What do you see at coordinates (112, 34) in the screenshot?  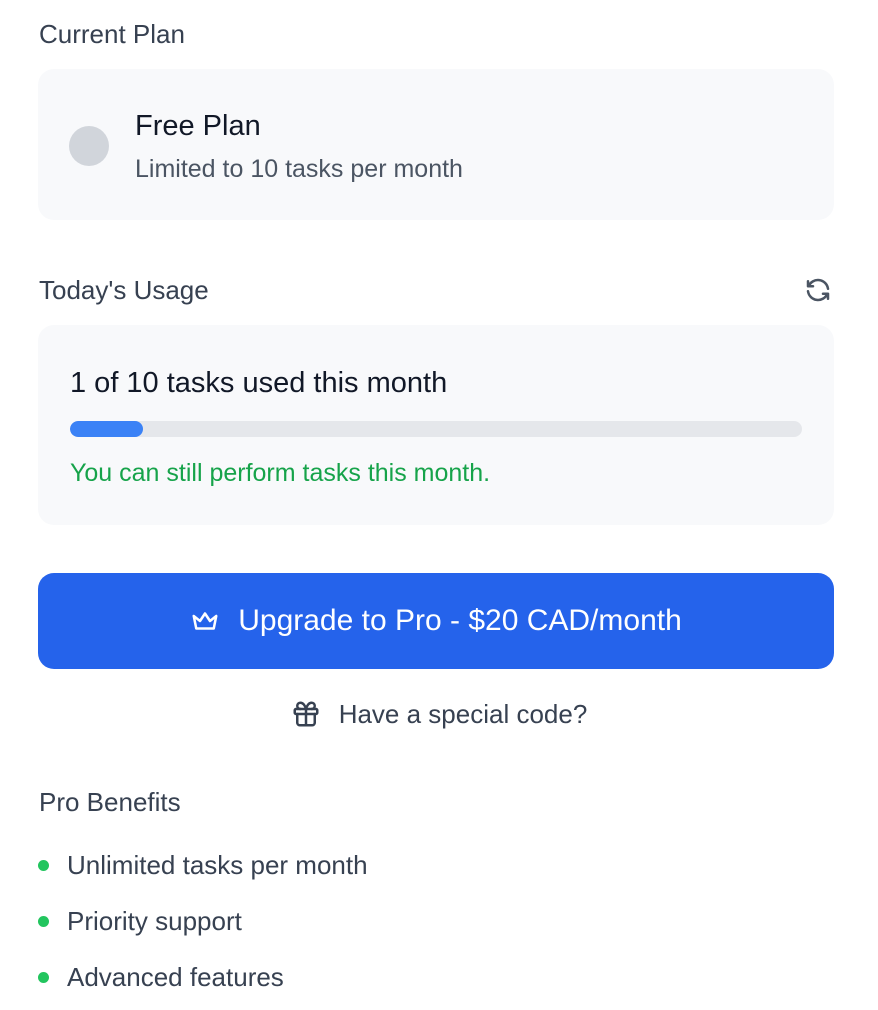 I see `current-plan-heading: Current Plan` at bounding box center [112, 34].